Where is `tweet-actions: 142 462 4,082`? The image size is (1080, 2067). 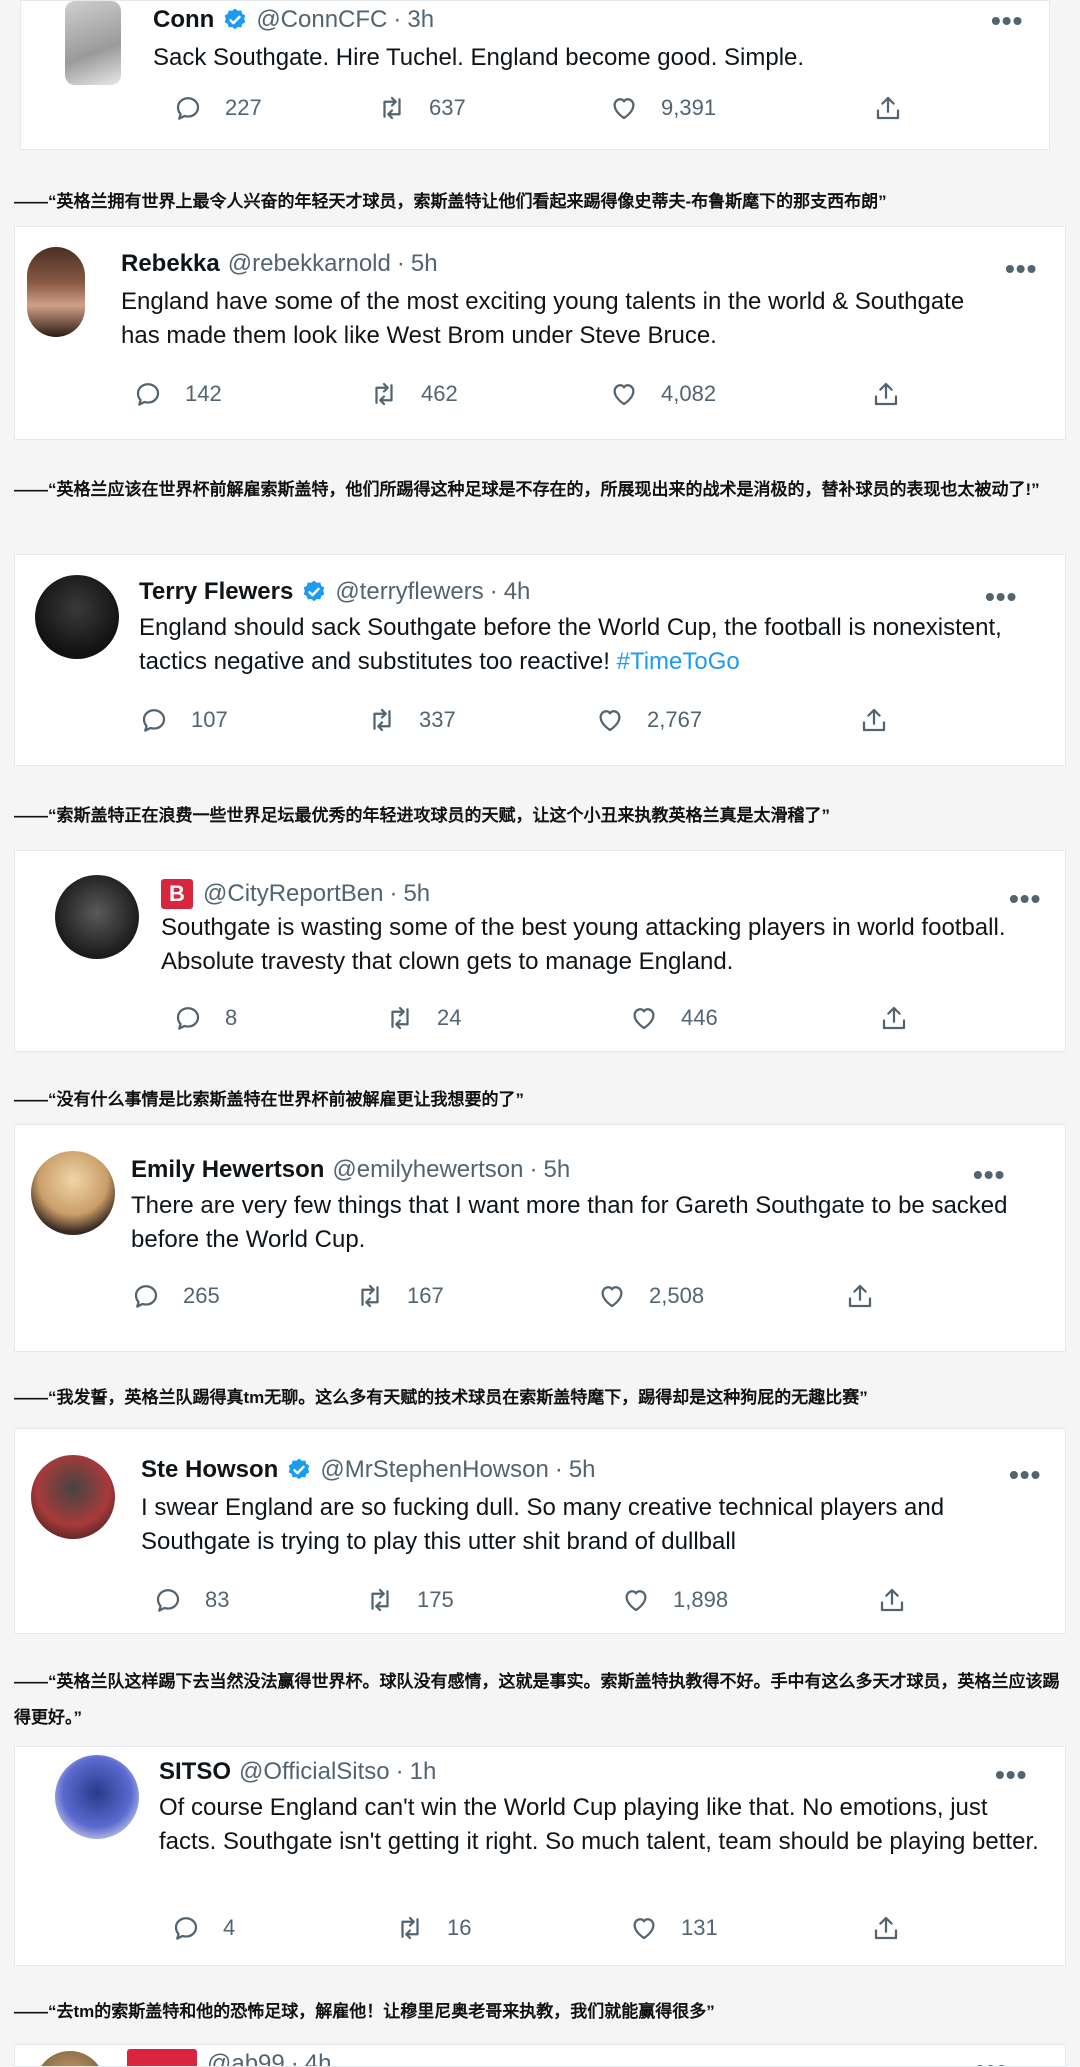
tweet-actions: 142 462 4,082 is located at coordinates (571, 399).